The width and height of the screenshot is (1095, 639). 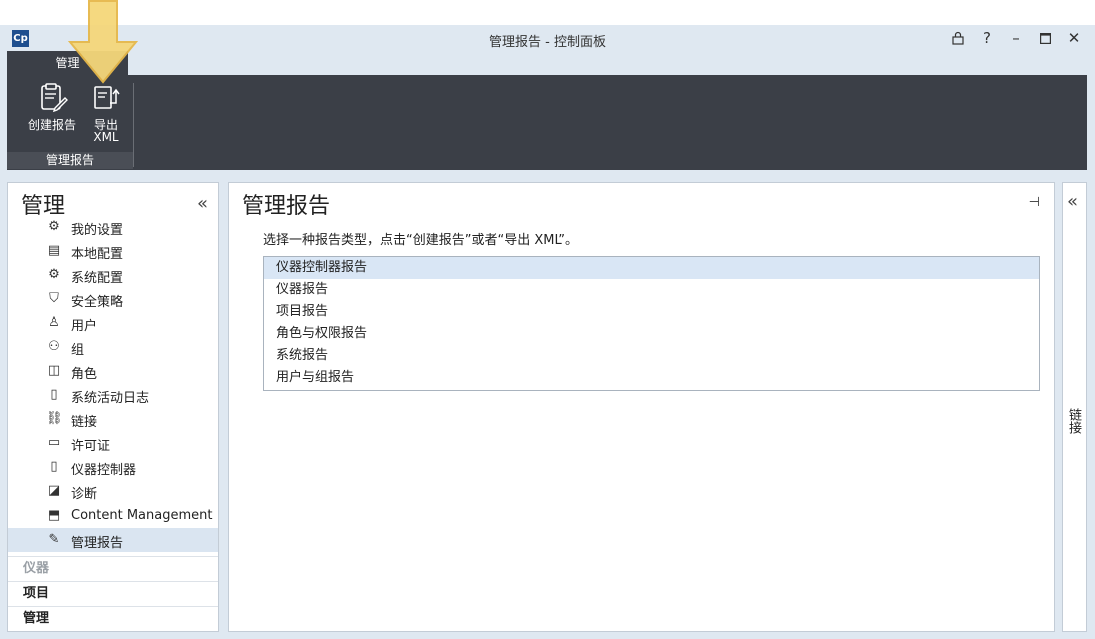 I want to click on sidebar-item-groups: ⚇ 组, so click(x=113, y=347).